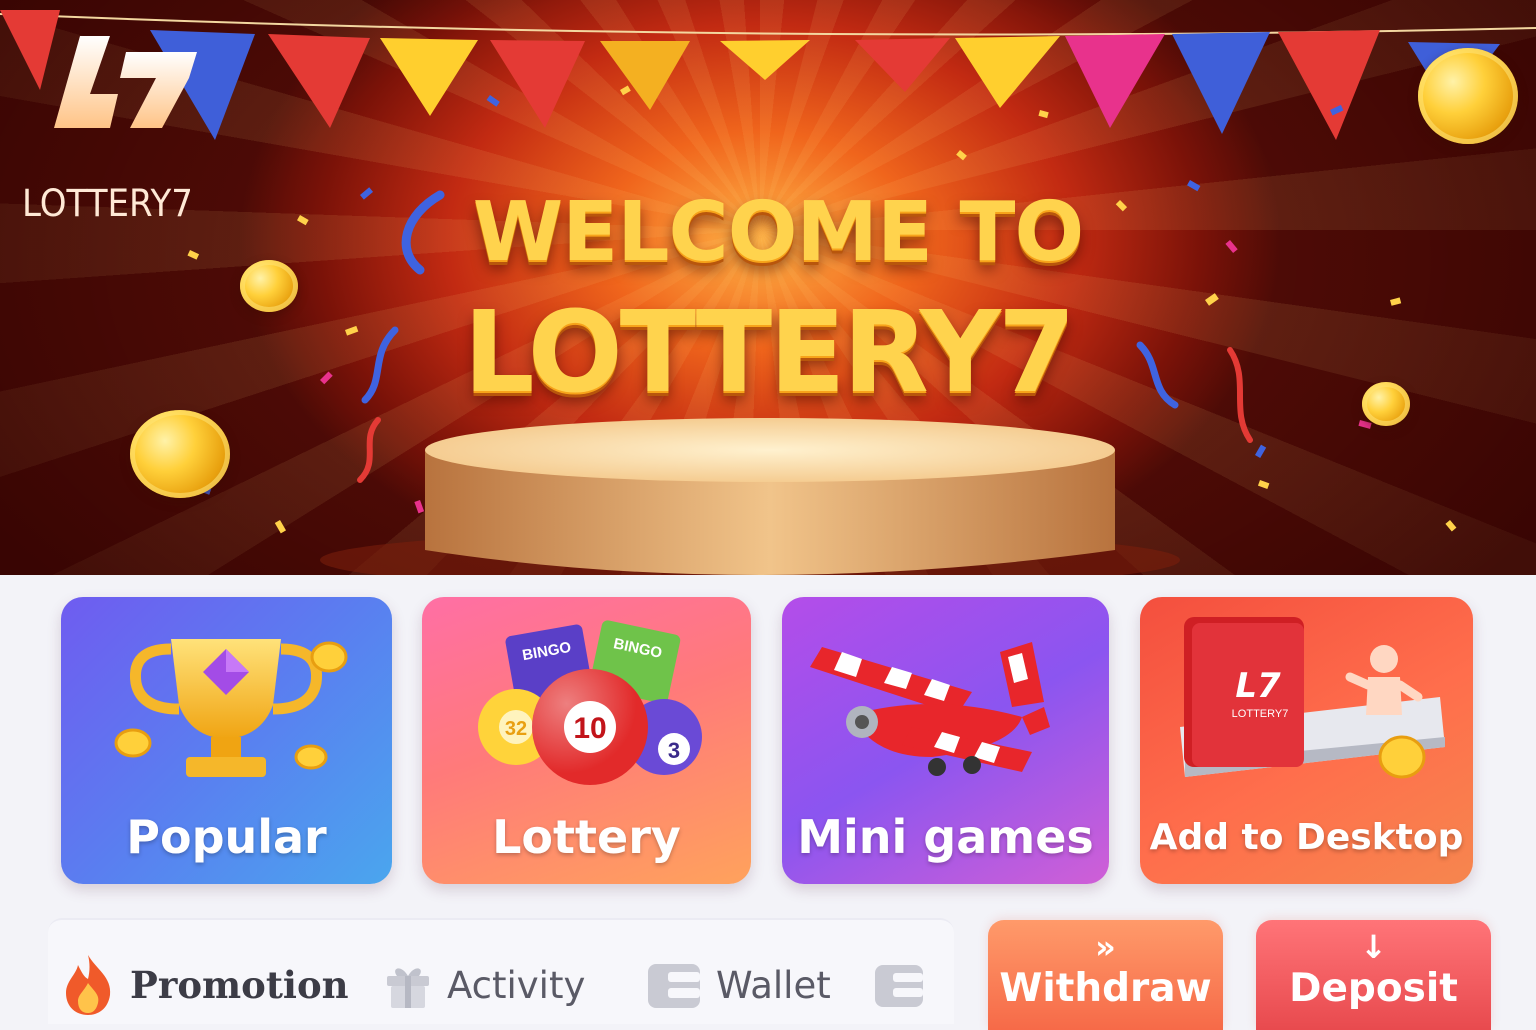  What do you see at coordinates (125, 82) in the screenshot?
I see `l7-logo-icon` at bounding box center [125, 82].